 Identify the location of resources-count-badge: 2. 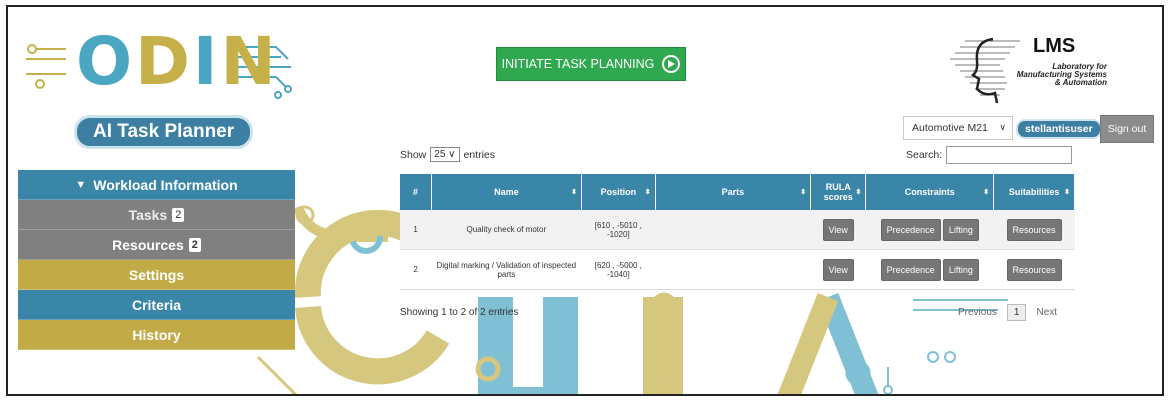
(194, 244).